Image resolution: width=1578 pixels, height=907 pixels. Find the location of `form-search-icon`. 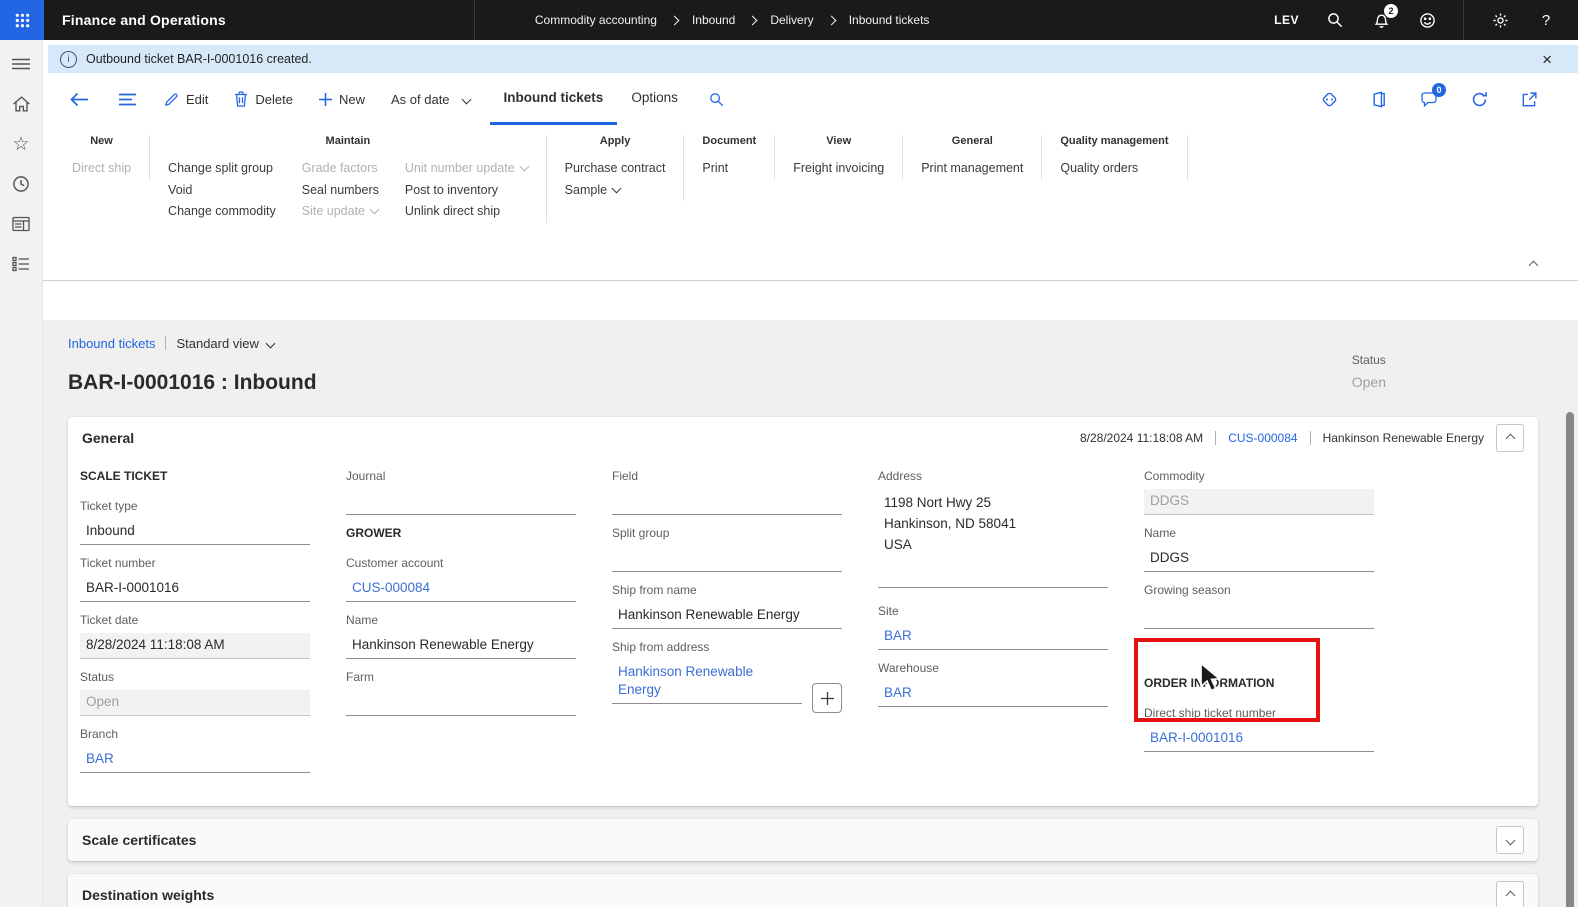

form-search-icon is located at coordinates (717, 99).